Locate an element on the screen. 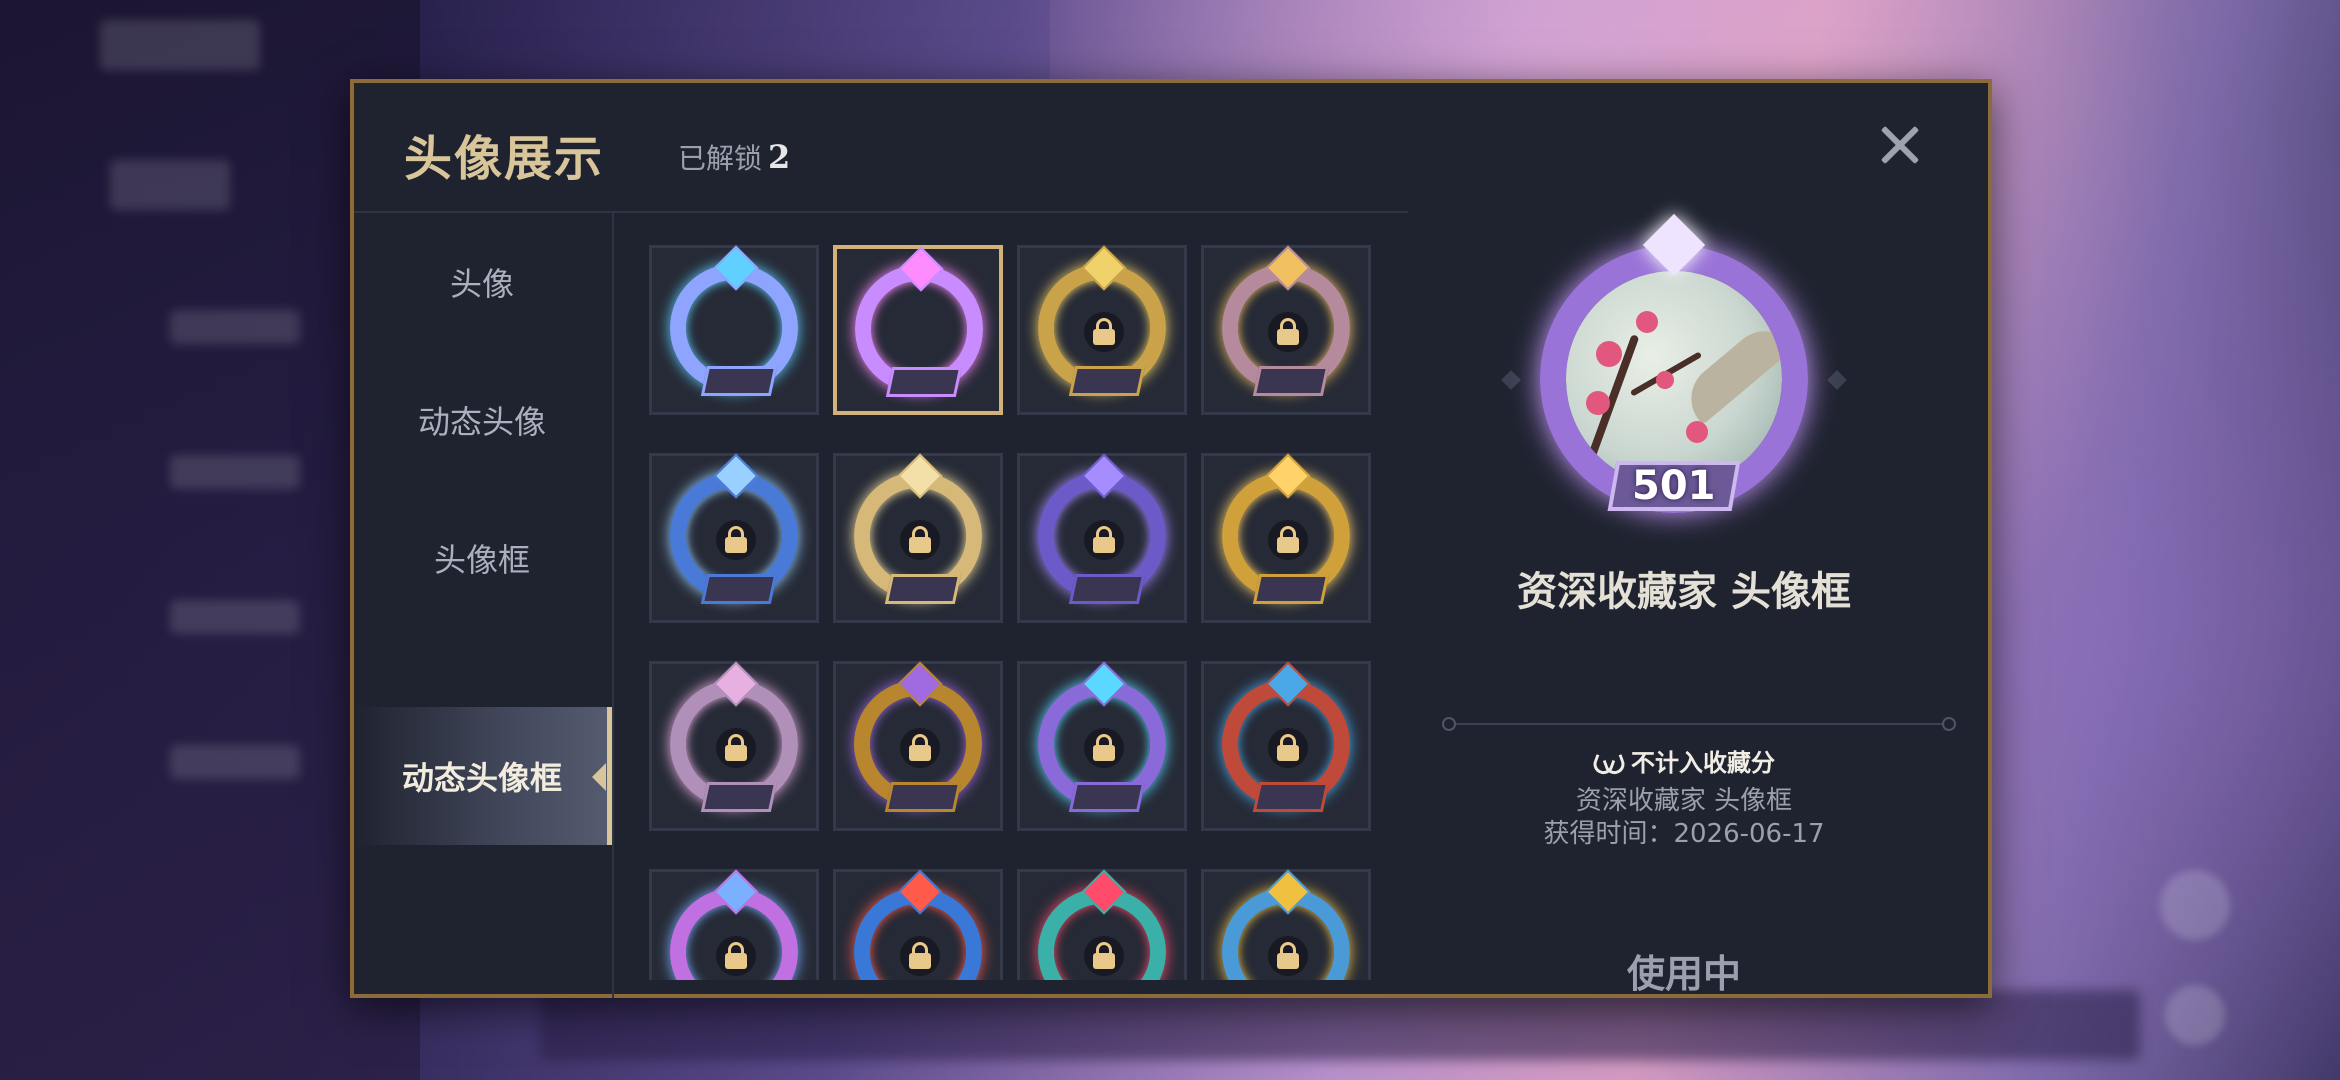 The width and height of the screenshot is (2340, 1080). level-plate: 501 is located at coordinates (1674, 486).